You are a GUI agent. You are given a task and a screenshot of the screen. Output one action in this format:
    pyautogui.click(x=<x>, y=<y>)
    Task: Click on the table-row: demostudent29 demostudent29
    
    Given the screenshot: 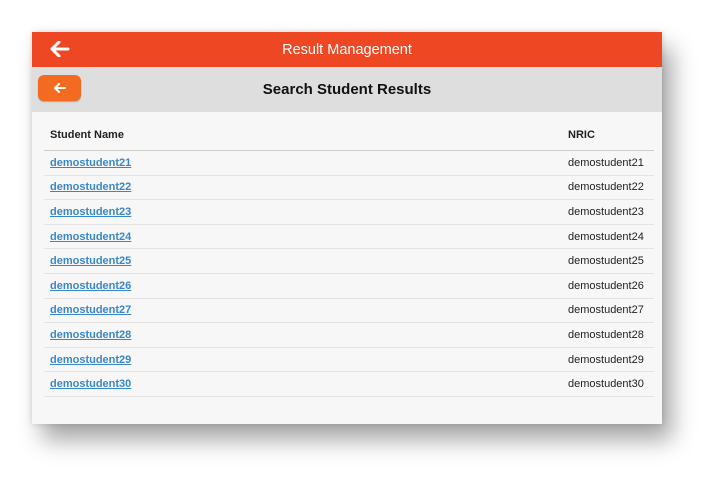 What is the action you would take?
    pyautogui.click(x=349, y=360)
    